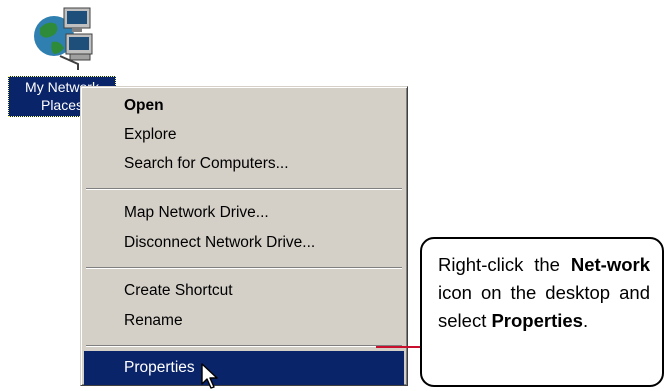 The width and height of the screenshot is (667, 391). What do you see at coordinates (244, 368) in the screenshot?
I see `menu-item-properties: Properties` at bounding box center [244, 368].